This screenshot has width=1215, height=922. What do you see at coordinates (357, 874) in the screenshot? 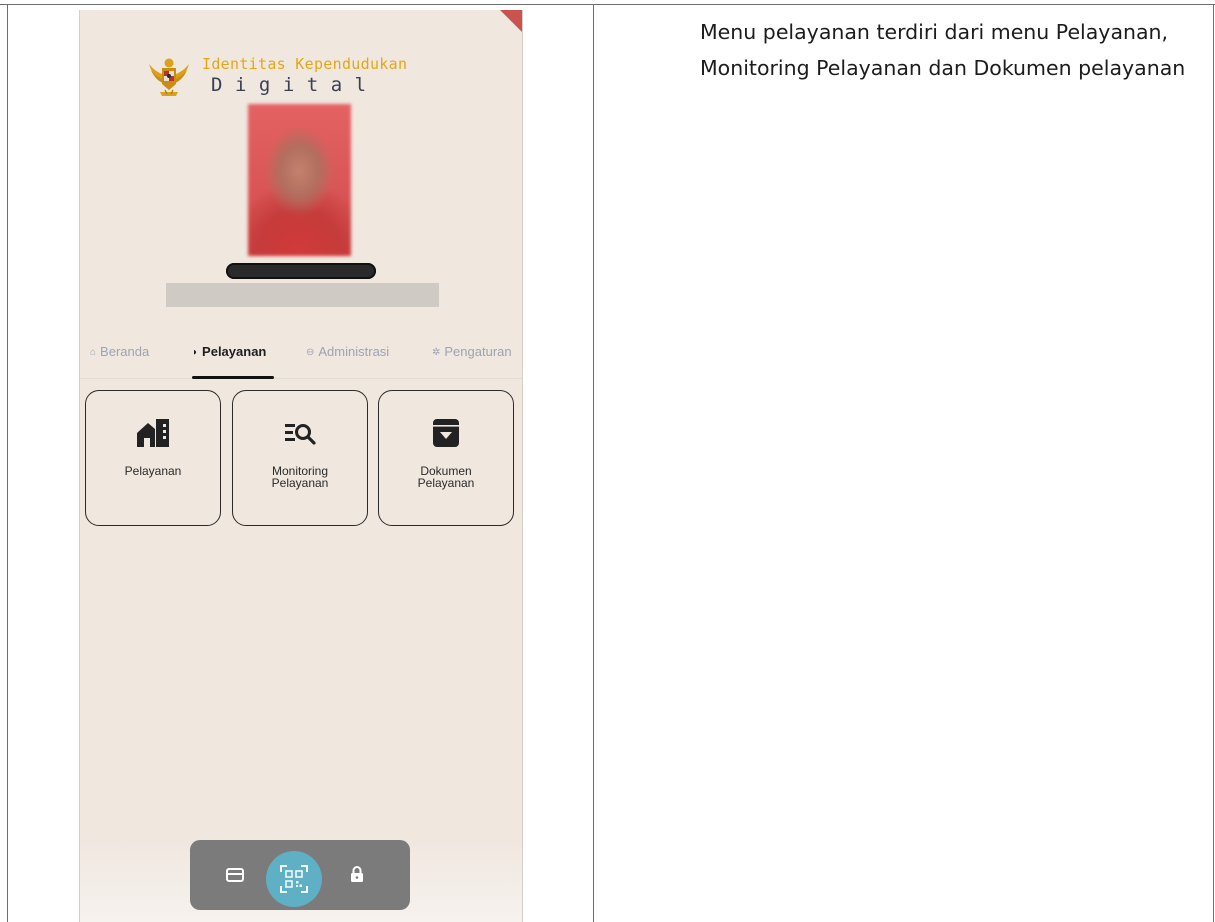
I see `lock-icon` at bounding box center [357, 874].